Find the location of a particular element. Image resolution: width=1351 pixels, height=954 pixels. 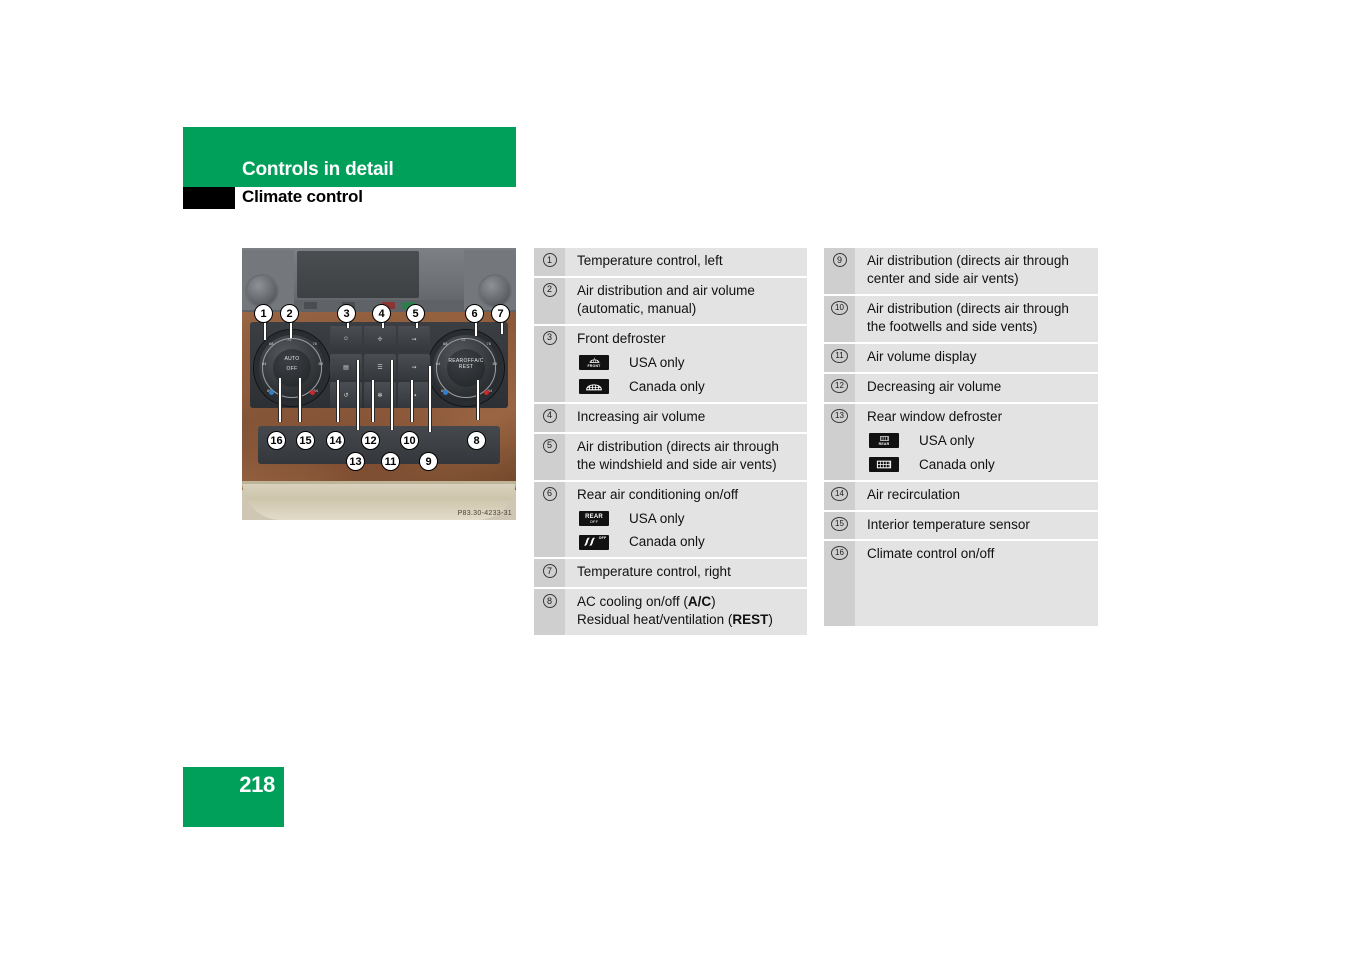

cold-indicator-dot-right is located at coordinates (445, 392).